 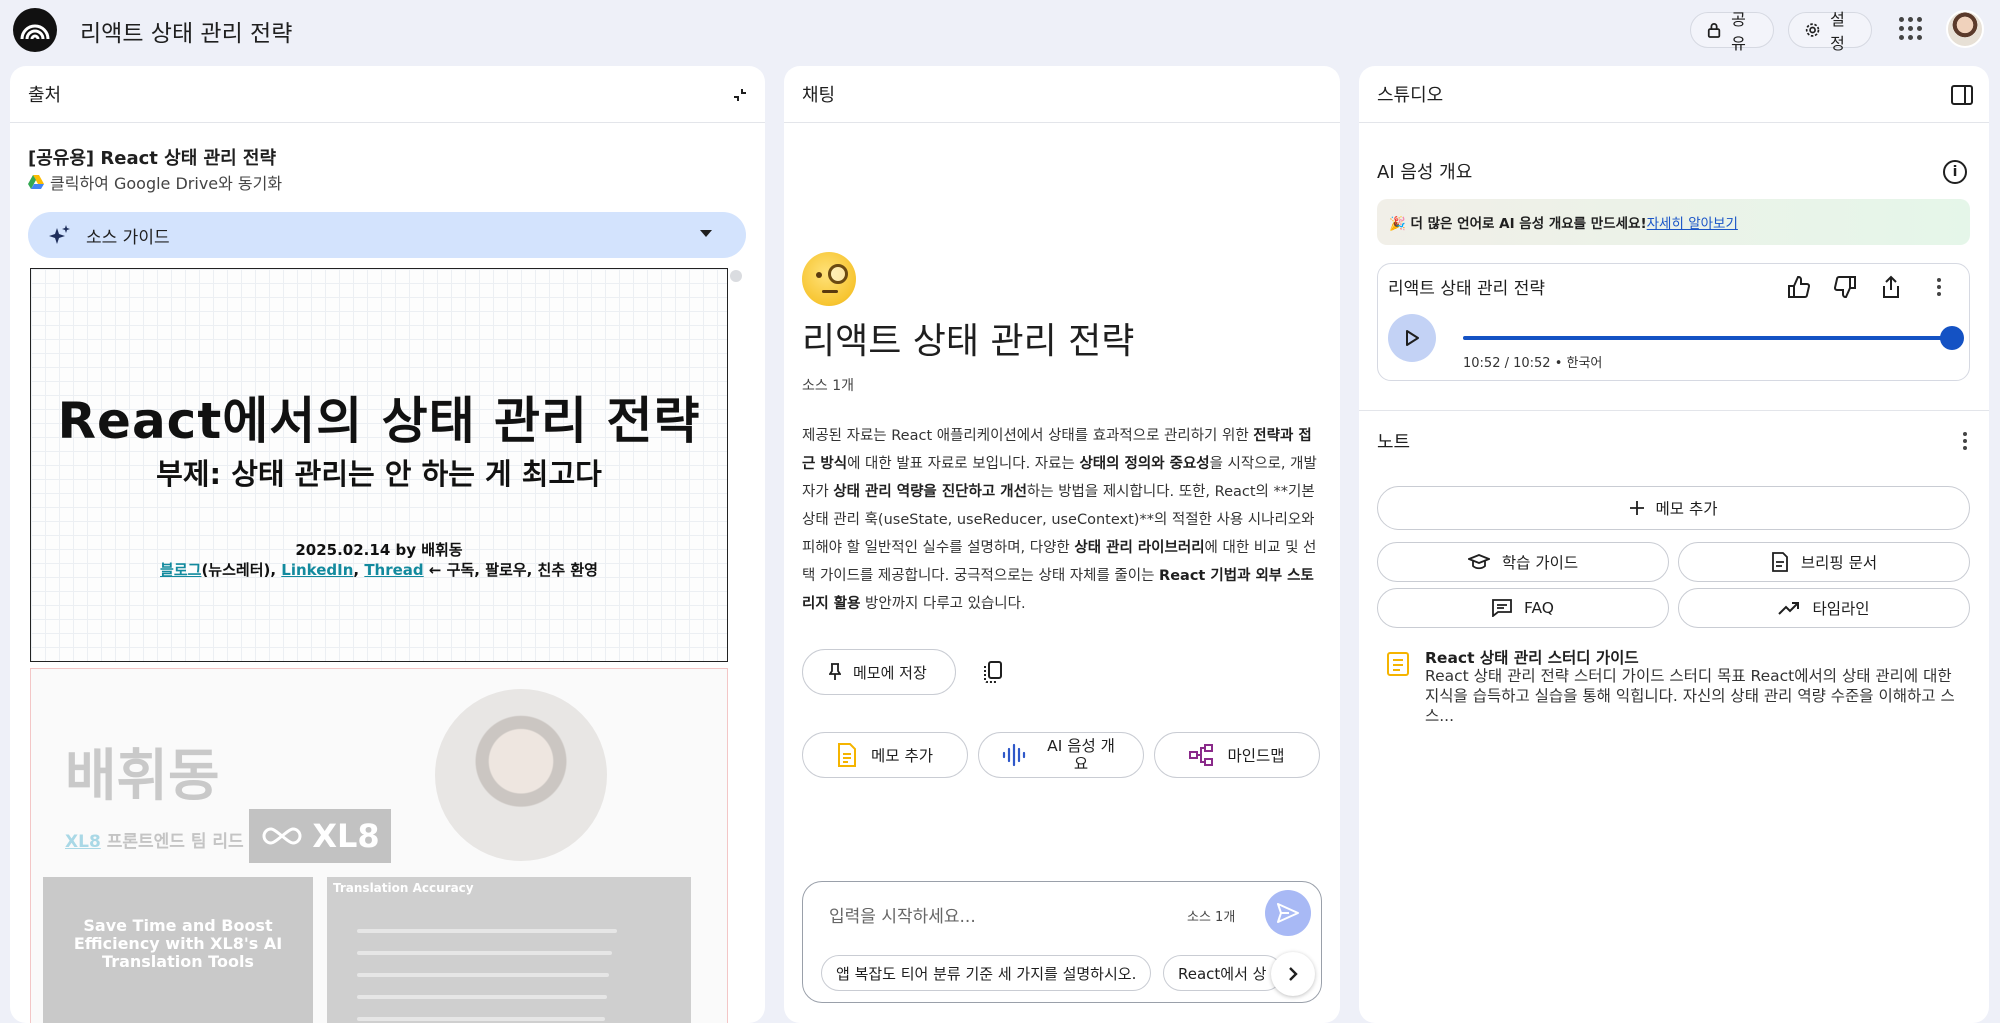 What do you see at coordinates (241, 570) in the screenshot?
I see `blog-suffix: (뉴스레터),` at bounding box center [241, 570].